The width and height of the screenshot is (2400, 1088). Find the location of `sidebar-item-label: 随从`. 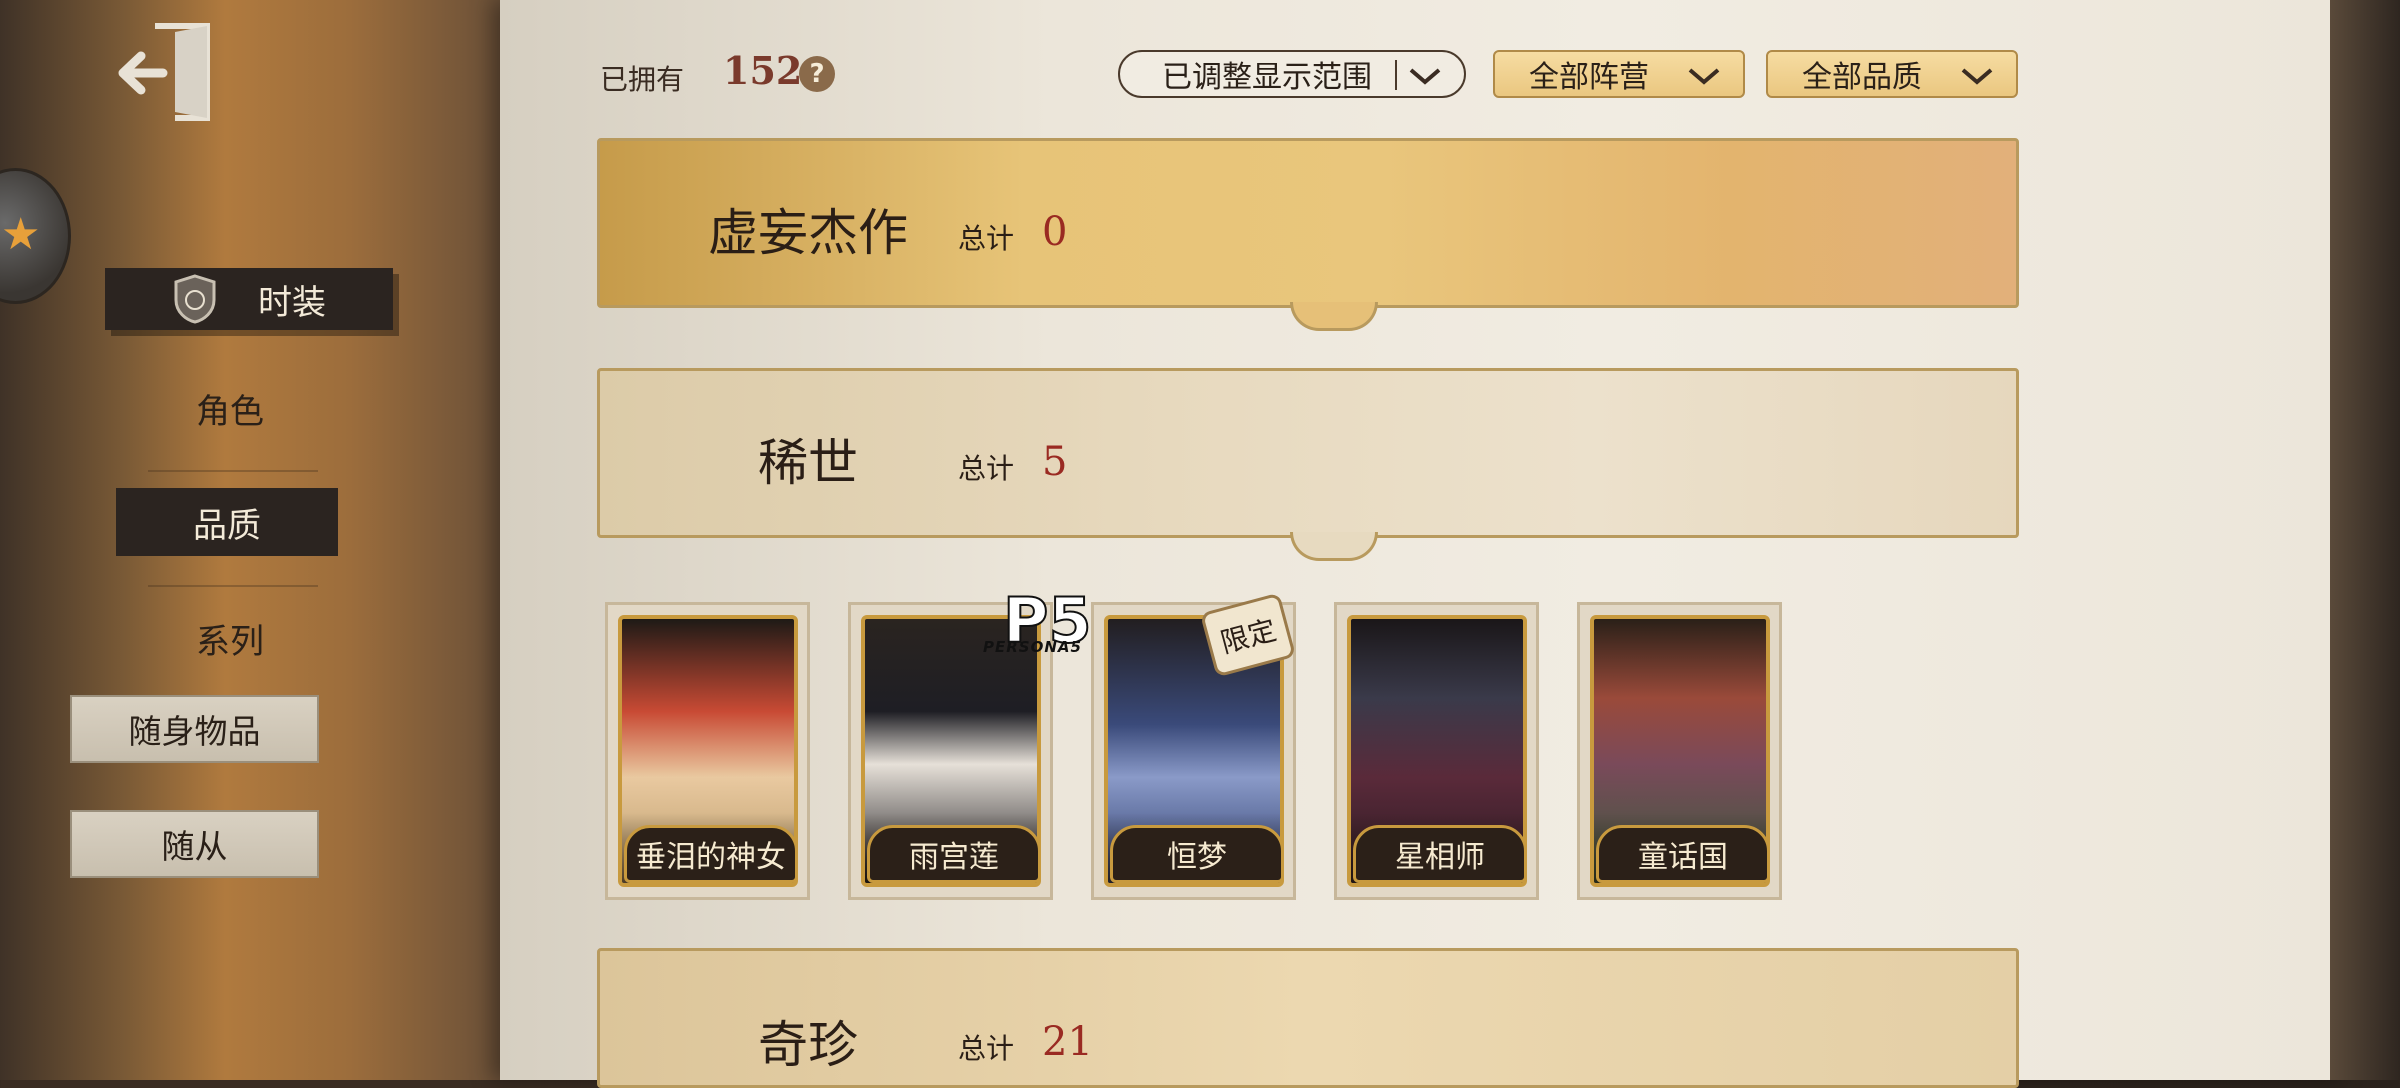

sidebar-item-label: 随从 is located at coordinates (194, 846).